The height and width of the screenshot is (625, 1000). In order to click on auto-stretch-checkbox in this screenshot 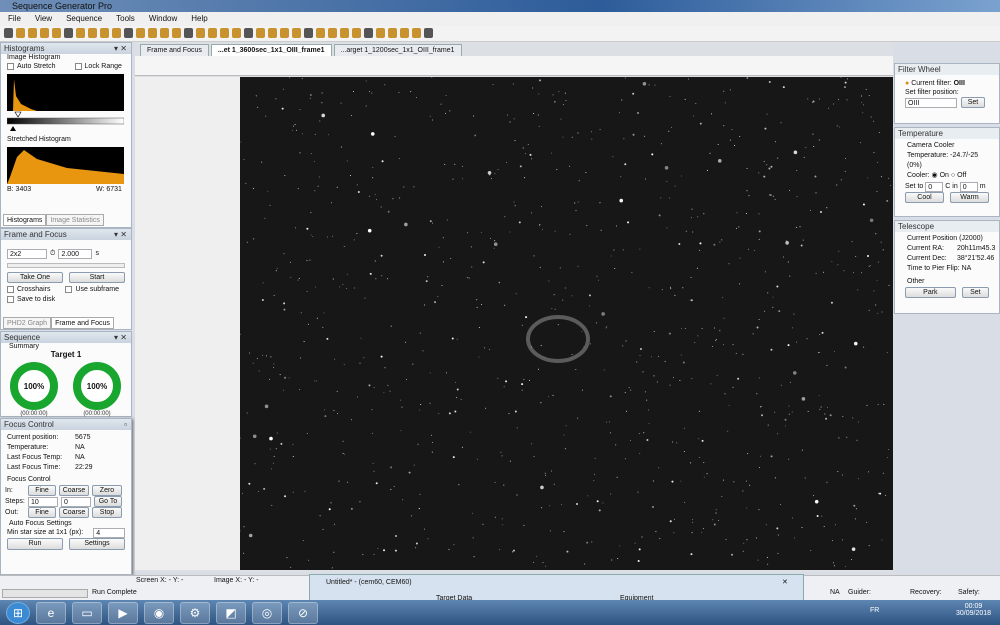, I will do `click(10, 66)`.